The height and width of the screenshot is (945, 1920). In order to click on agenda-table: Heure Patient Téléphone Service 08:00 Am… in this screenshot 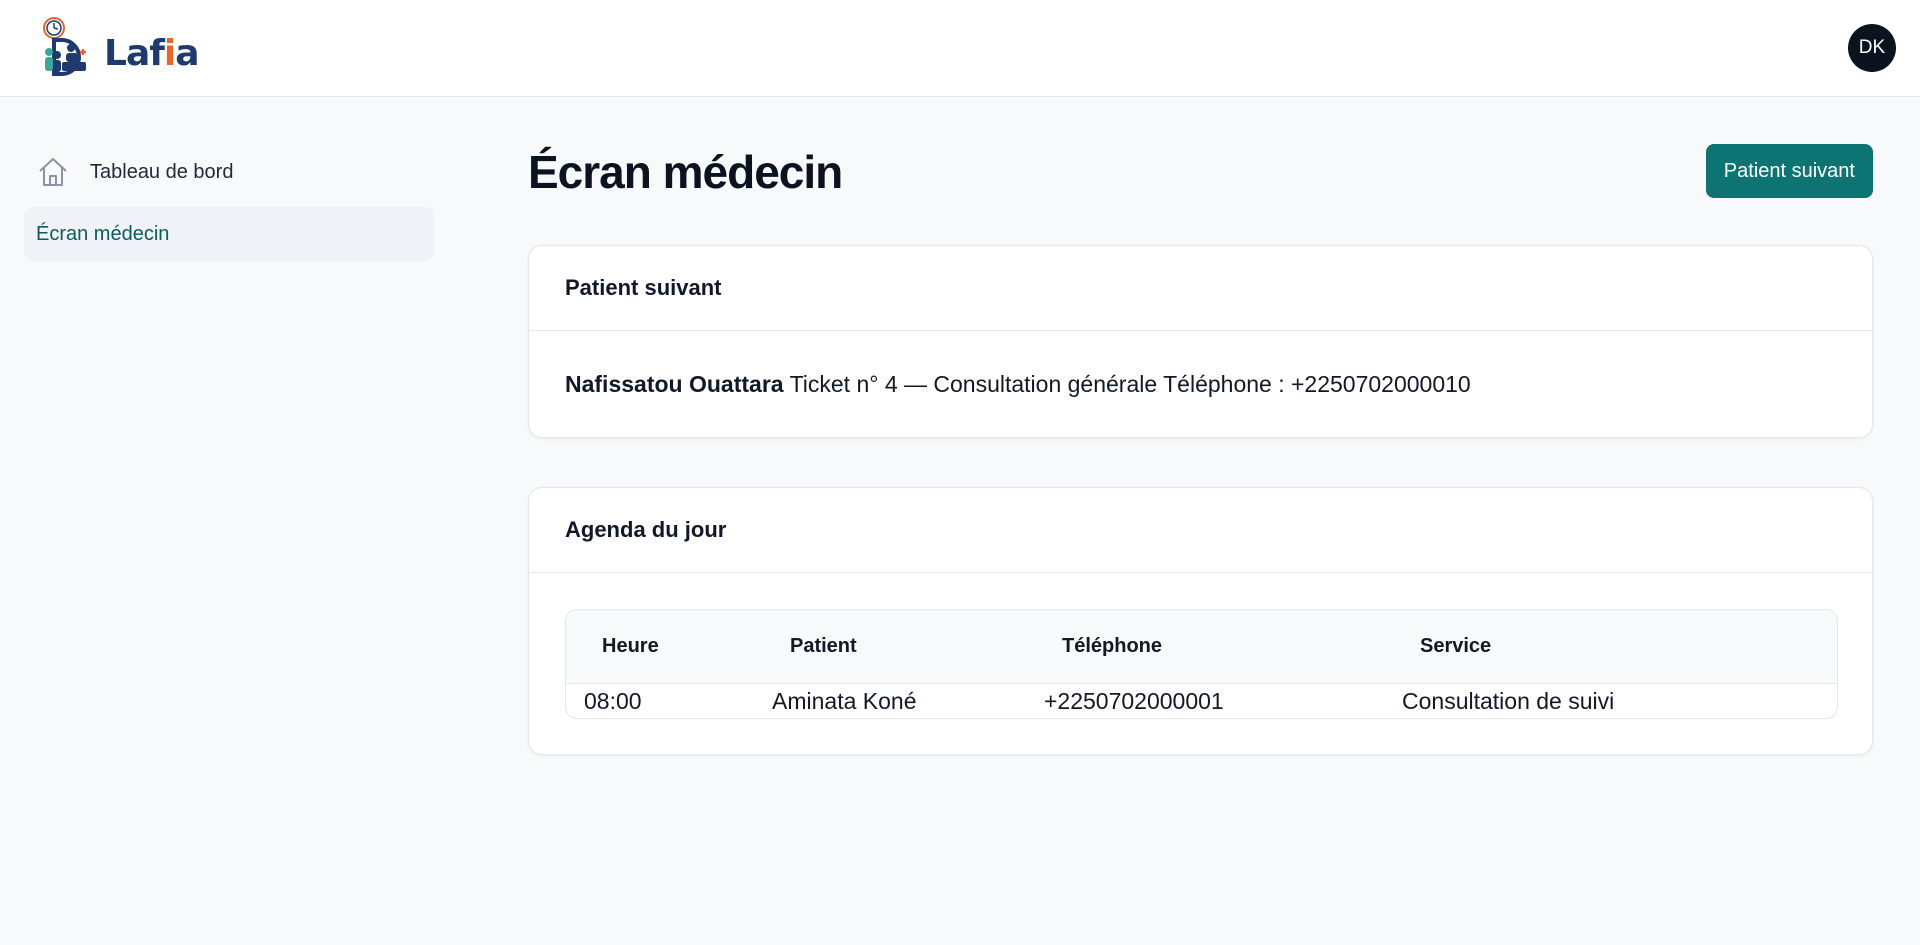, I will do `click(1201, 664)`.